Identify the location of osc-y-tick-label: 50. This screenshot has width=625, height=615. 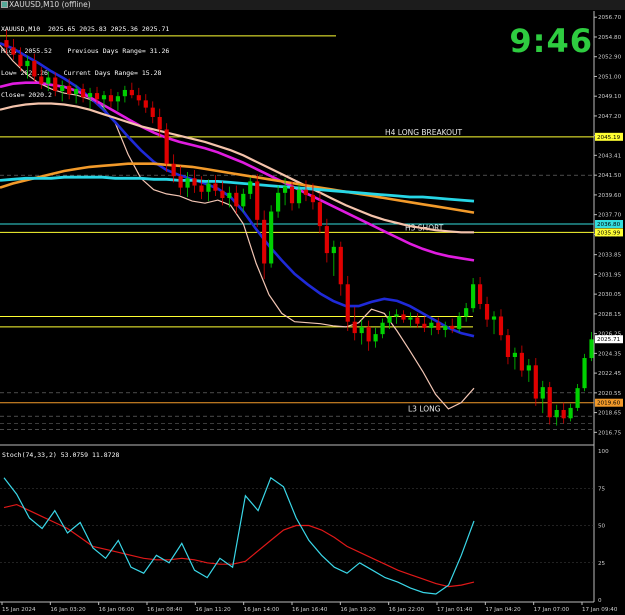
(602, 527).